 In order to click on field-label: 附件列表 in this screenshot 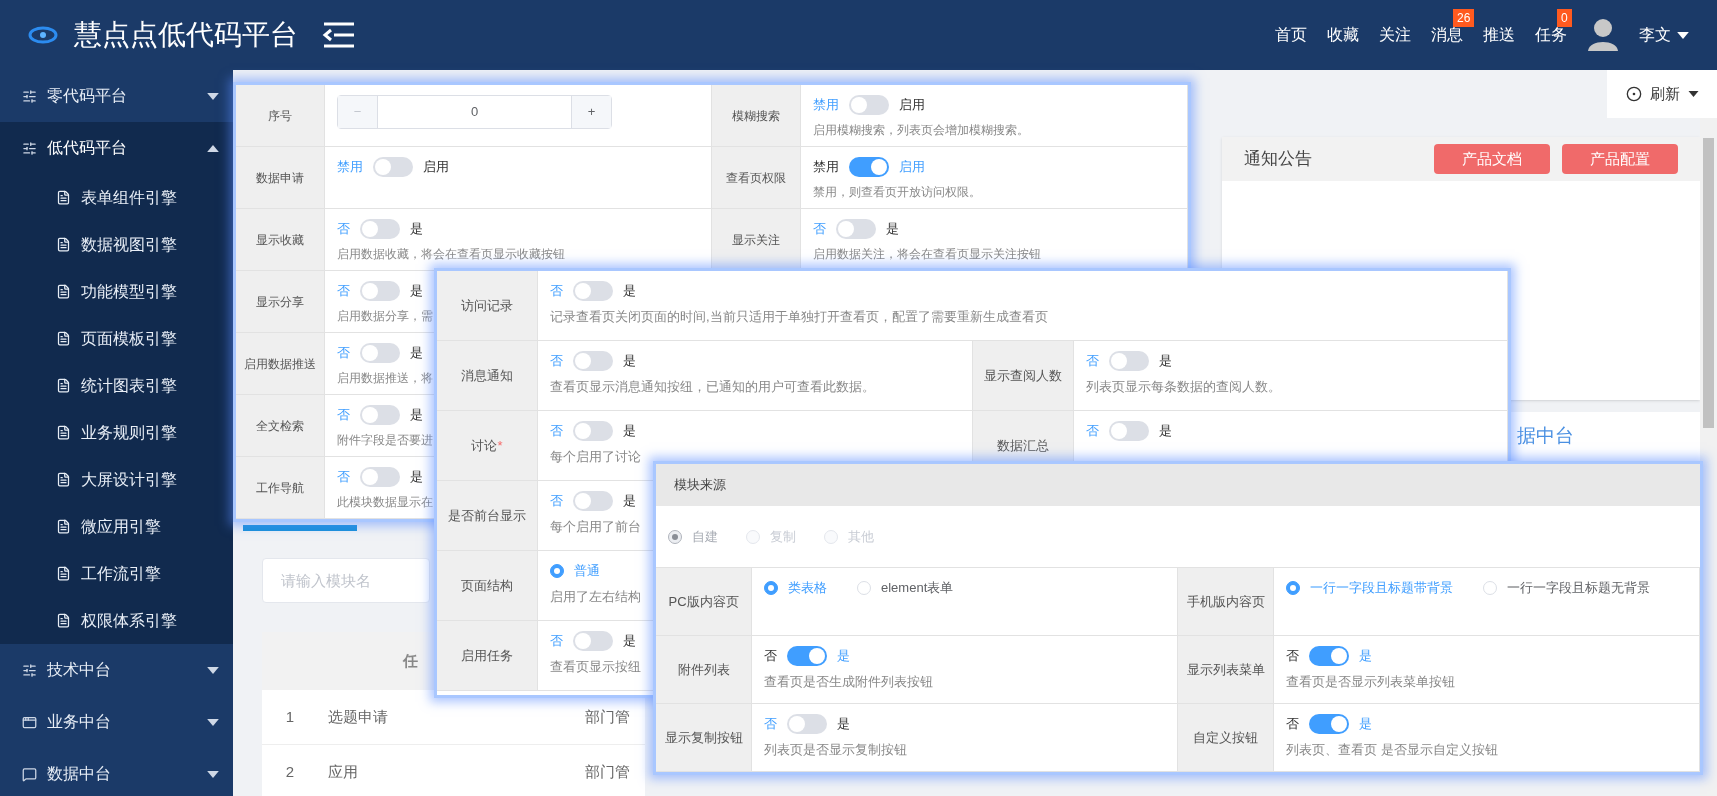, I will do `click(703, 669)`.